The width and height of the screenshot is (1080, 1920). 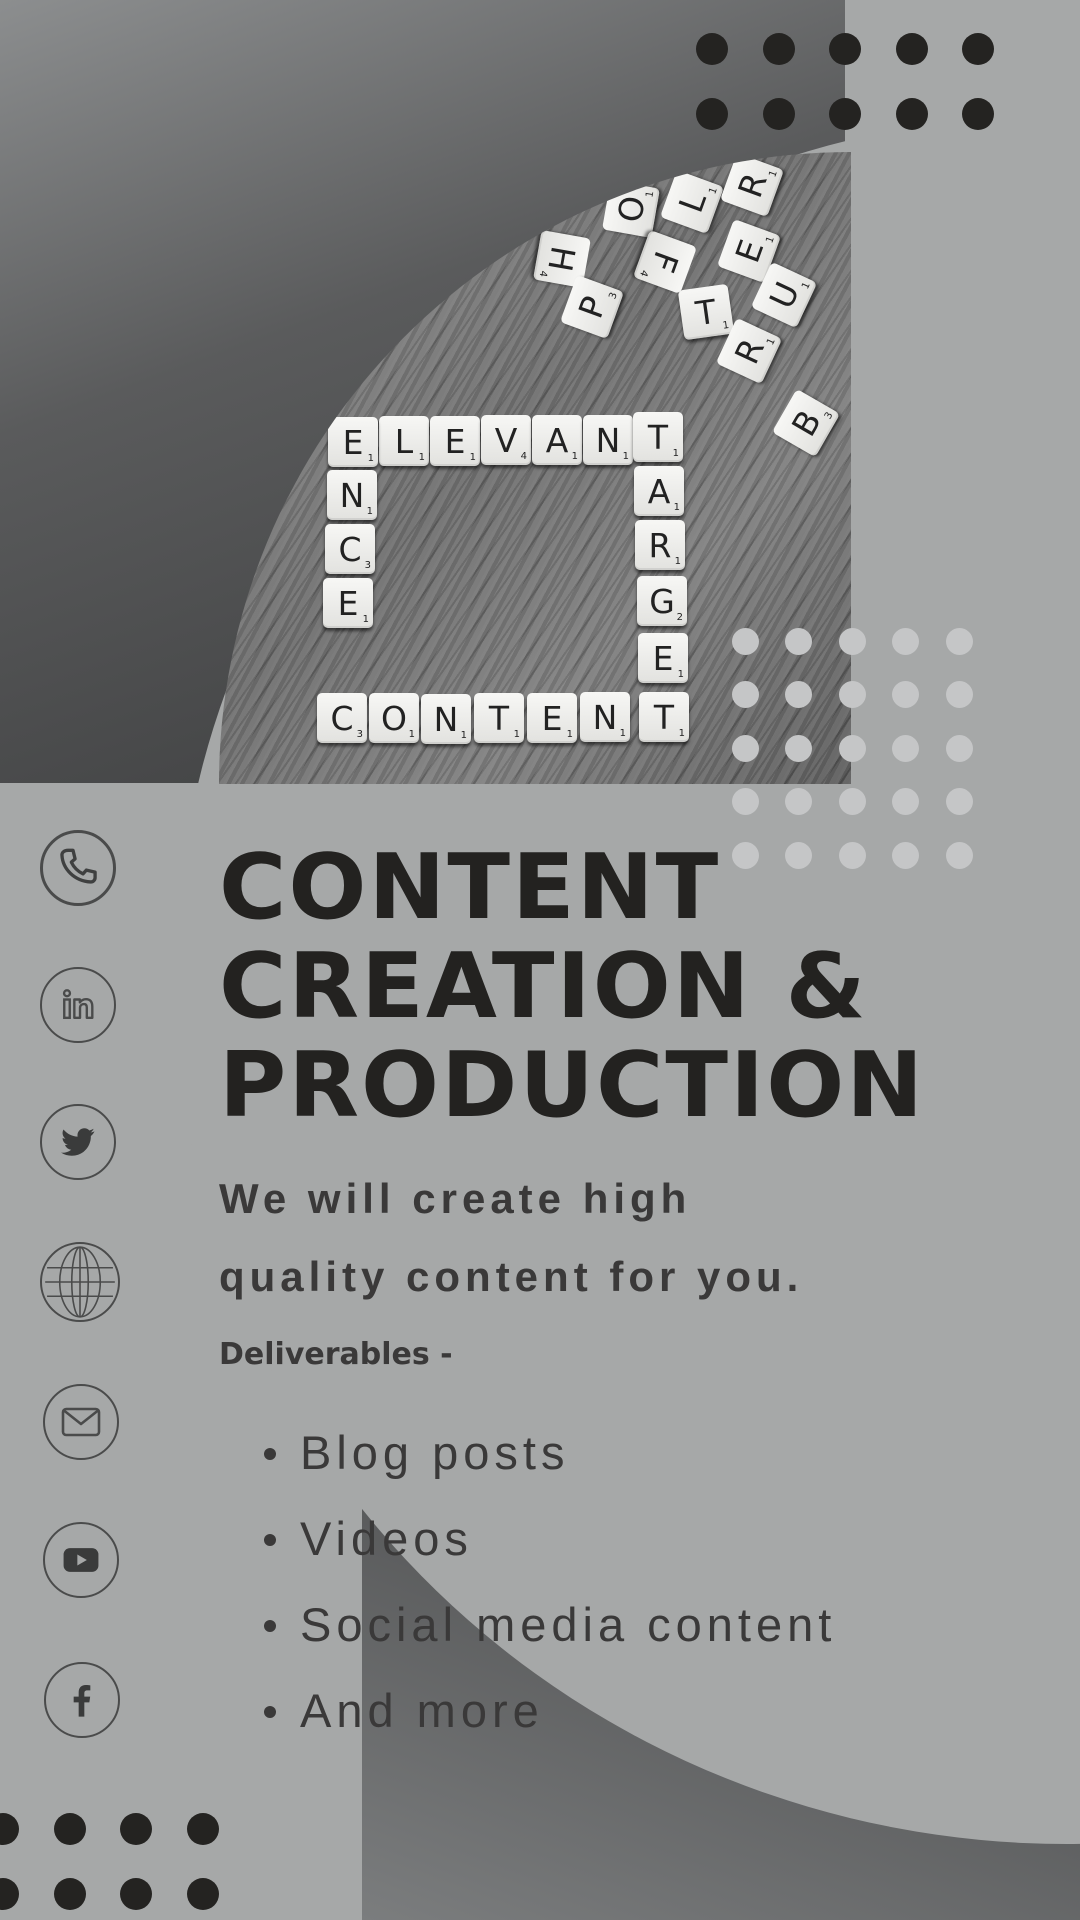 What do you see at coordinates (550, 1539) in the screenshot?
I see `list-item: Videos` at bounding box center [550, 1539].